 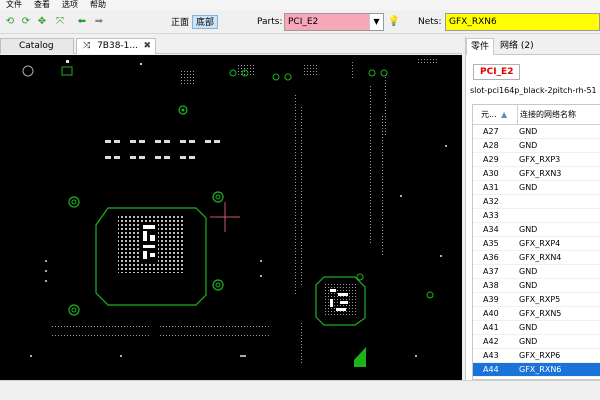 What do you see at coordinates (98, 5) in the screenshot?
I see `menu-help: 帮助` at bounding box center [98, 5].